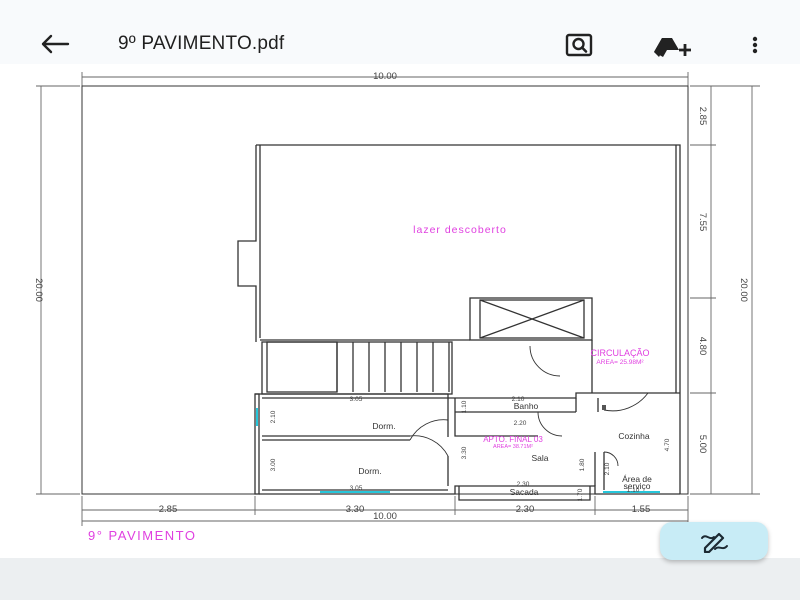 This screenshot has width=800, height=600. What do you see at coordinates (633, 436) in the screenshot?
I see `label-cozinha: Cozinha` at bounding box center [633, 436].